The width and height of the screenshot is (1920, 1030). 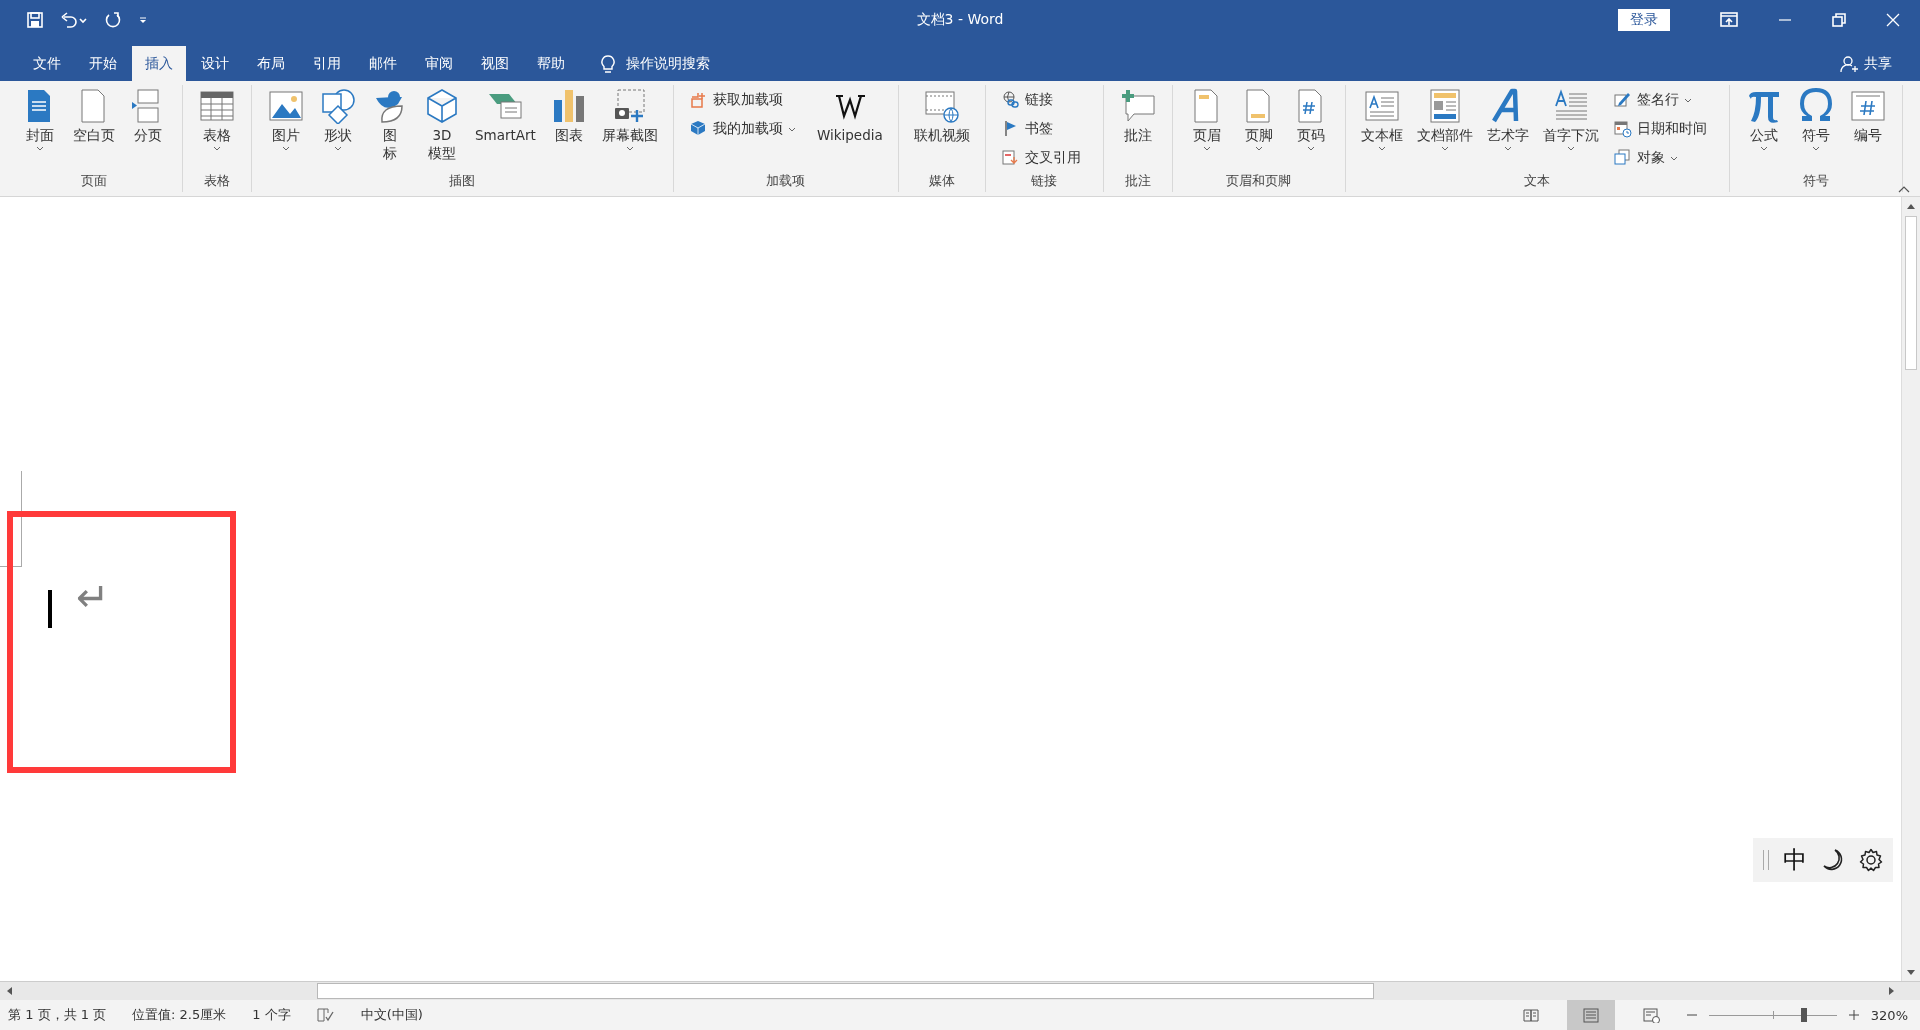 I want to click on group-label: 批注, so click(x=1137, y=181).